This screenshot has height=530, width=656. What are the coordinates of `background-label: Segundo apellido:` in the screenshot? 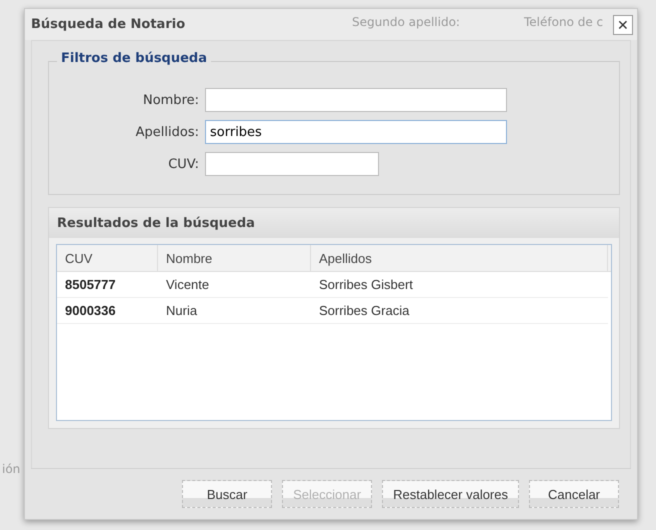 It's located at (406, 22).